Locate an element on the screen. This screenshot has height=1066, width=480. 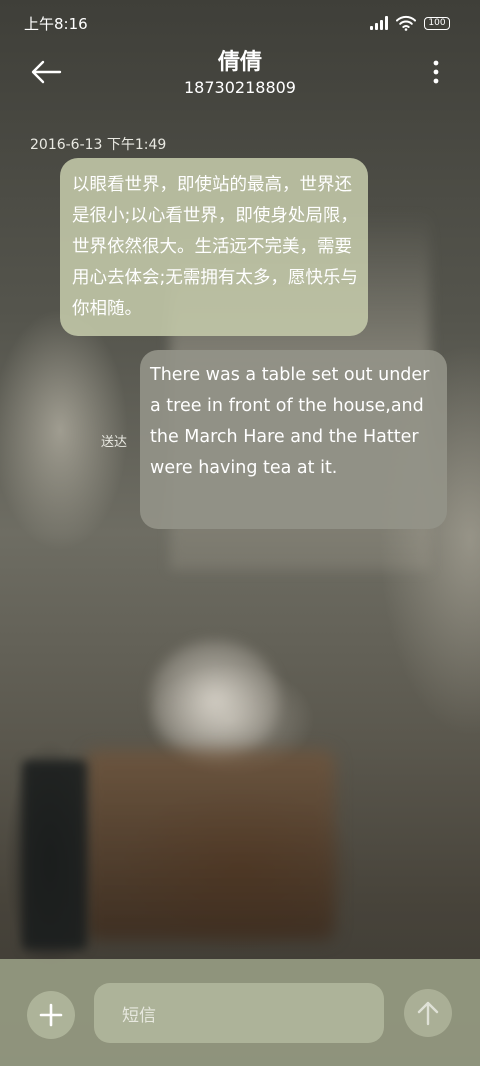
more-vertical-icon is located at coordinates (436, 72).